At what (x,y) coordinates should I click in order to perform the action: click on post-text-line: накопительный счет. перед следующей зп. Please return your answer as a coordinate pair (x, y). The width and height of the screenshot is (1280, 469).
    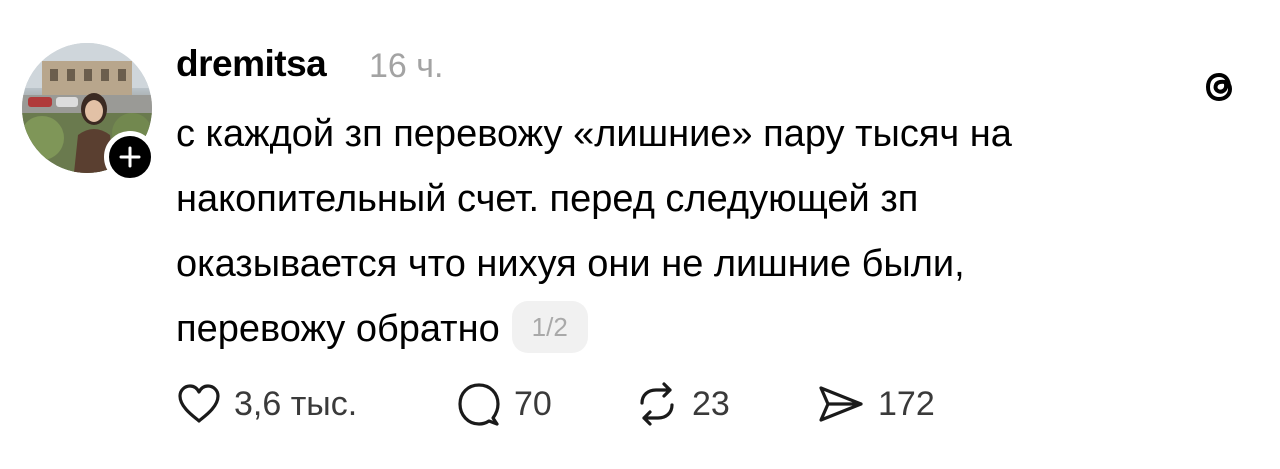
    Looking at the image, I should click on (547, 199).